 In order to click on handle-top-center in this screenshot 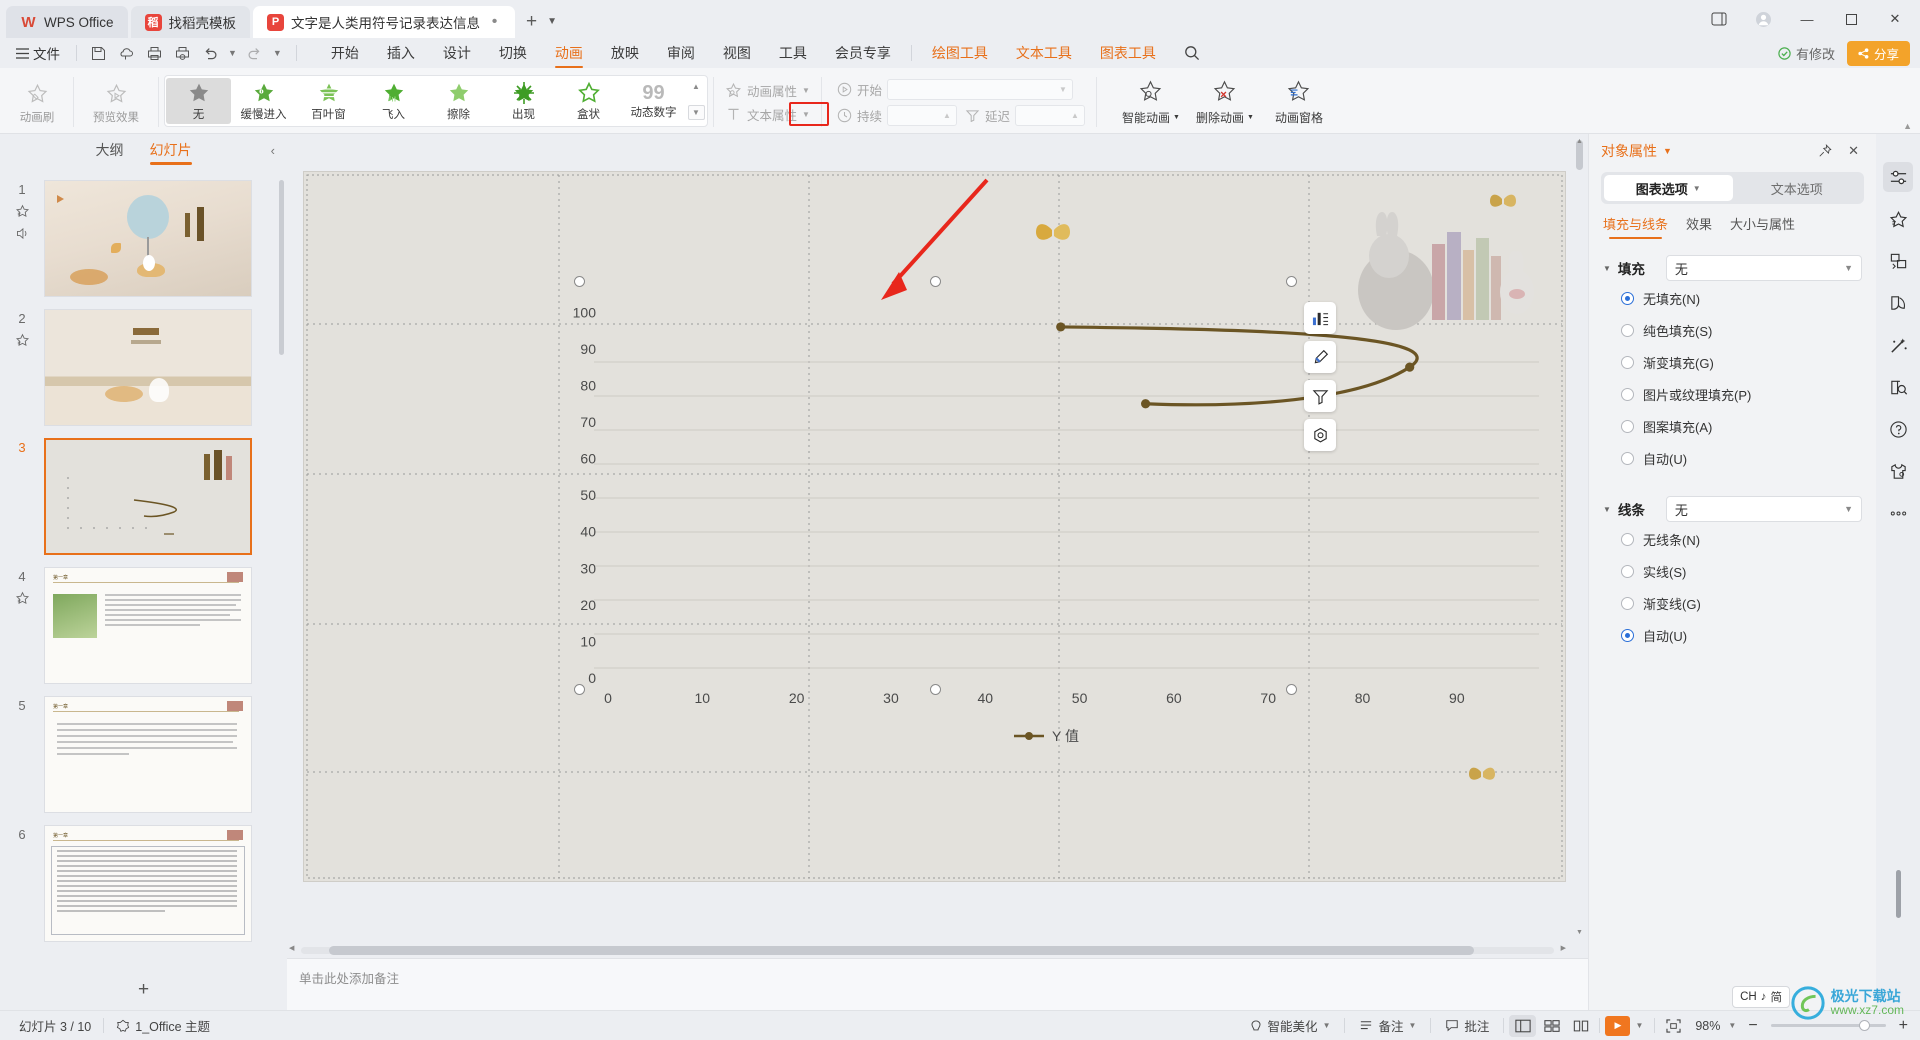, I will do `click(935, 281)`.